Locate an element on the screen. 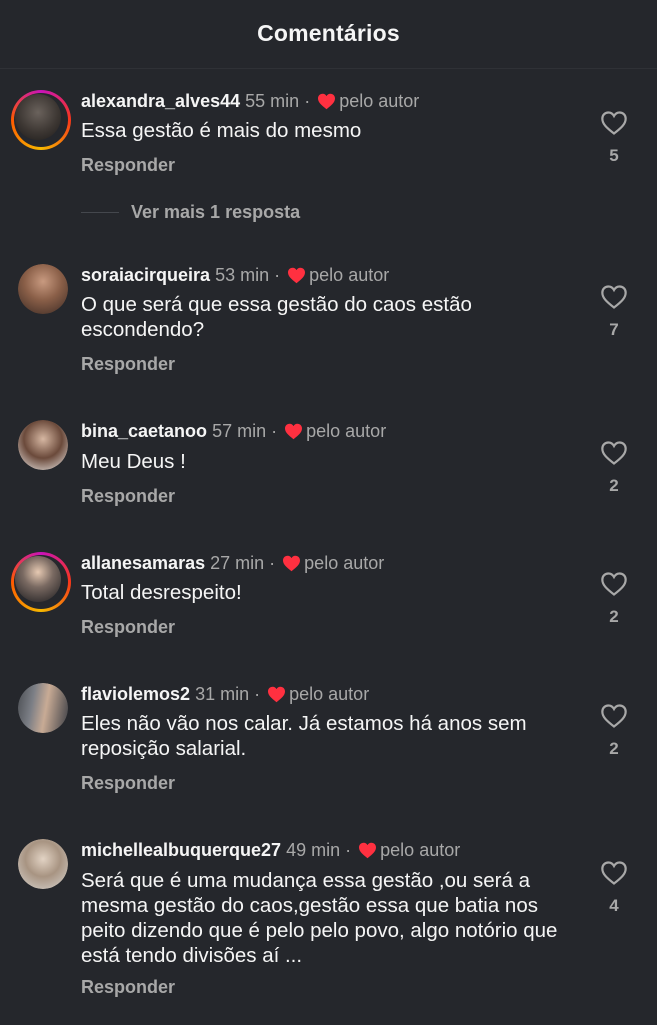 This screenshot has height=1025, width=657. like-count: 4 is located at coordinates (614, 905).